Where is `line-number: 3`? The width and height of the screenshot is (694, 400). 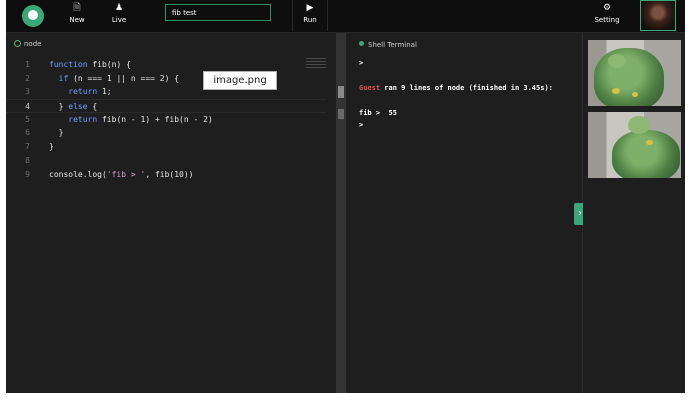 line-number: 3 is located at coordinates (27, 92).